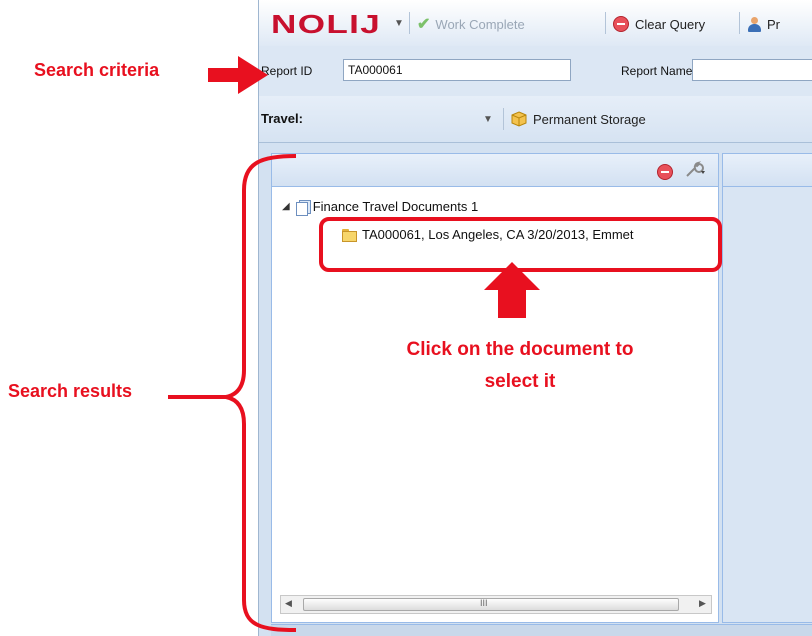 This screenshot has width=812, height=636. I want to click on document-highlight-box, so click(520, 244).